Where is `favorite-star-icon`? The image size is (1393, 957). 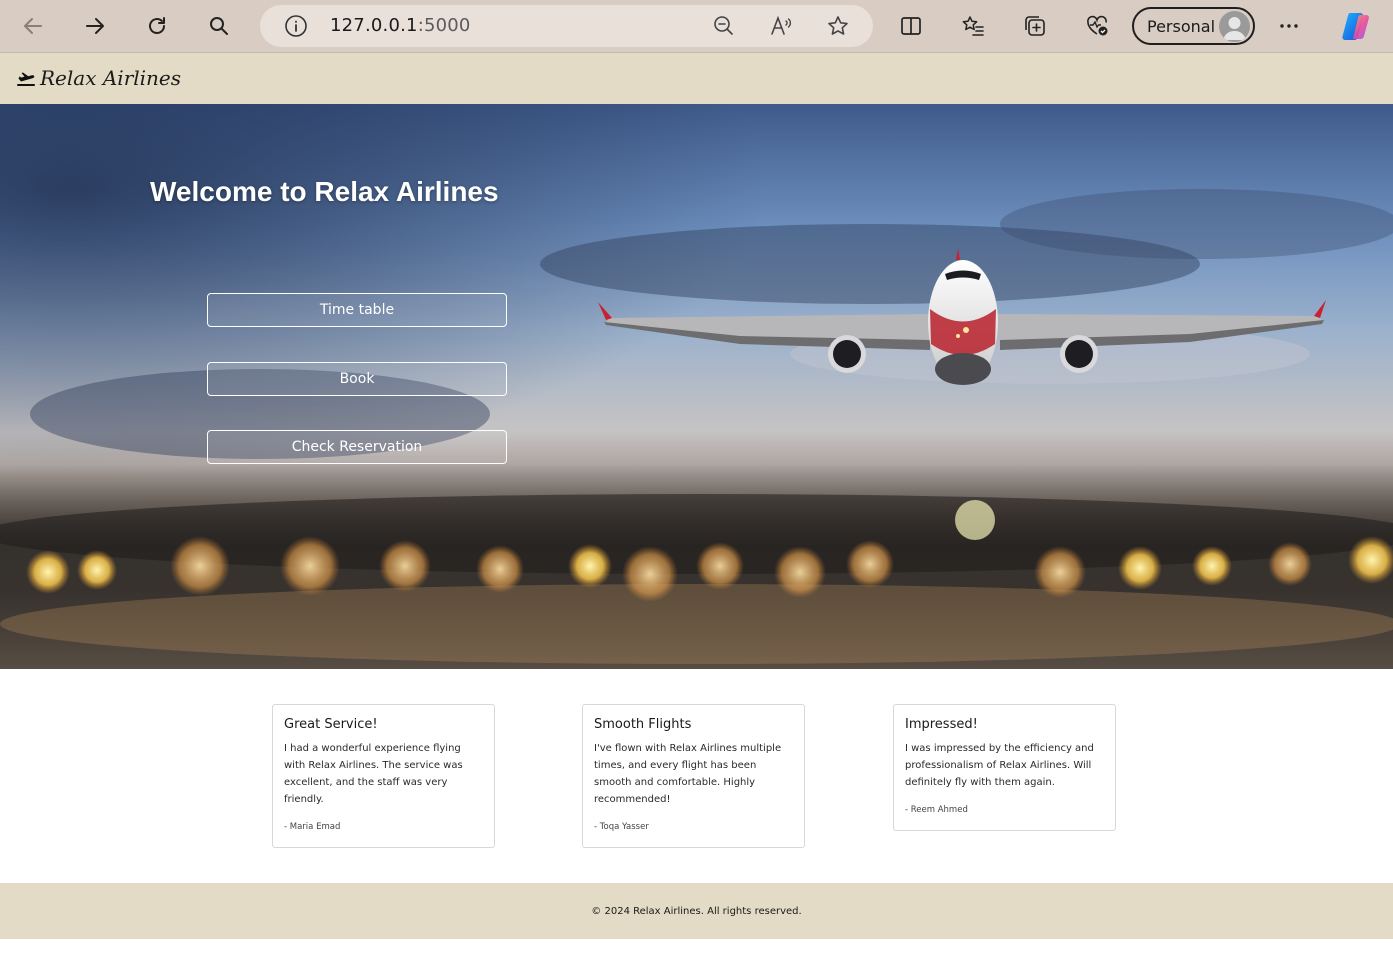 favorite-star-icon is located at coordinates (838, 26).